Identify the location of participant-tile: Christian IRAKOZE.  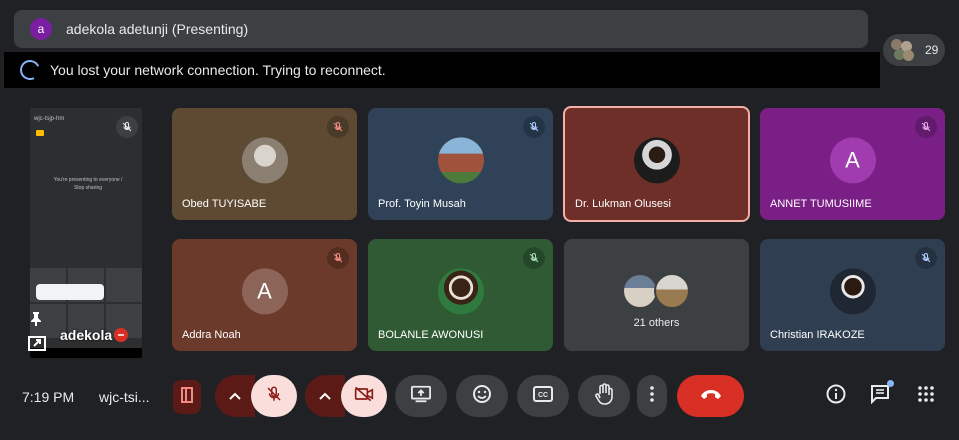
(852, 295).